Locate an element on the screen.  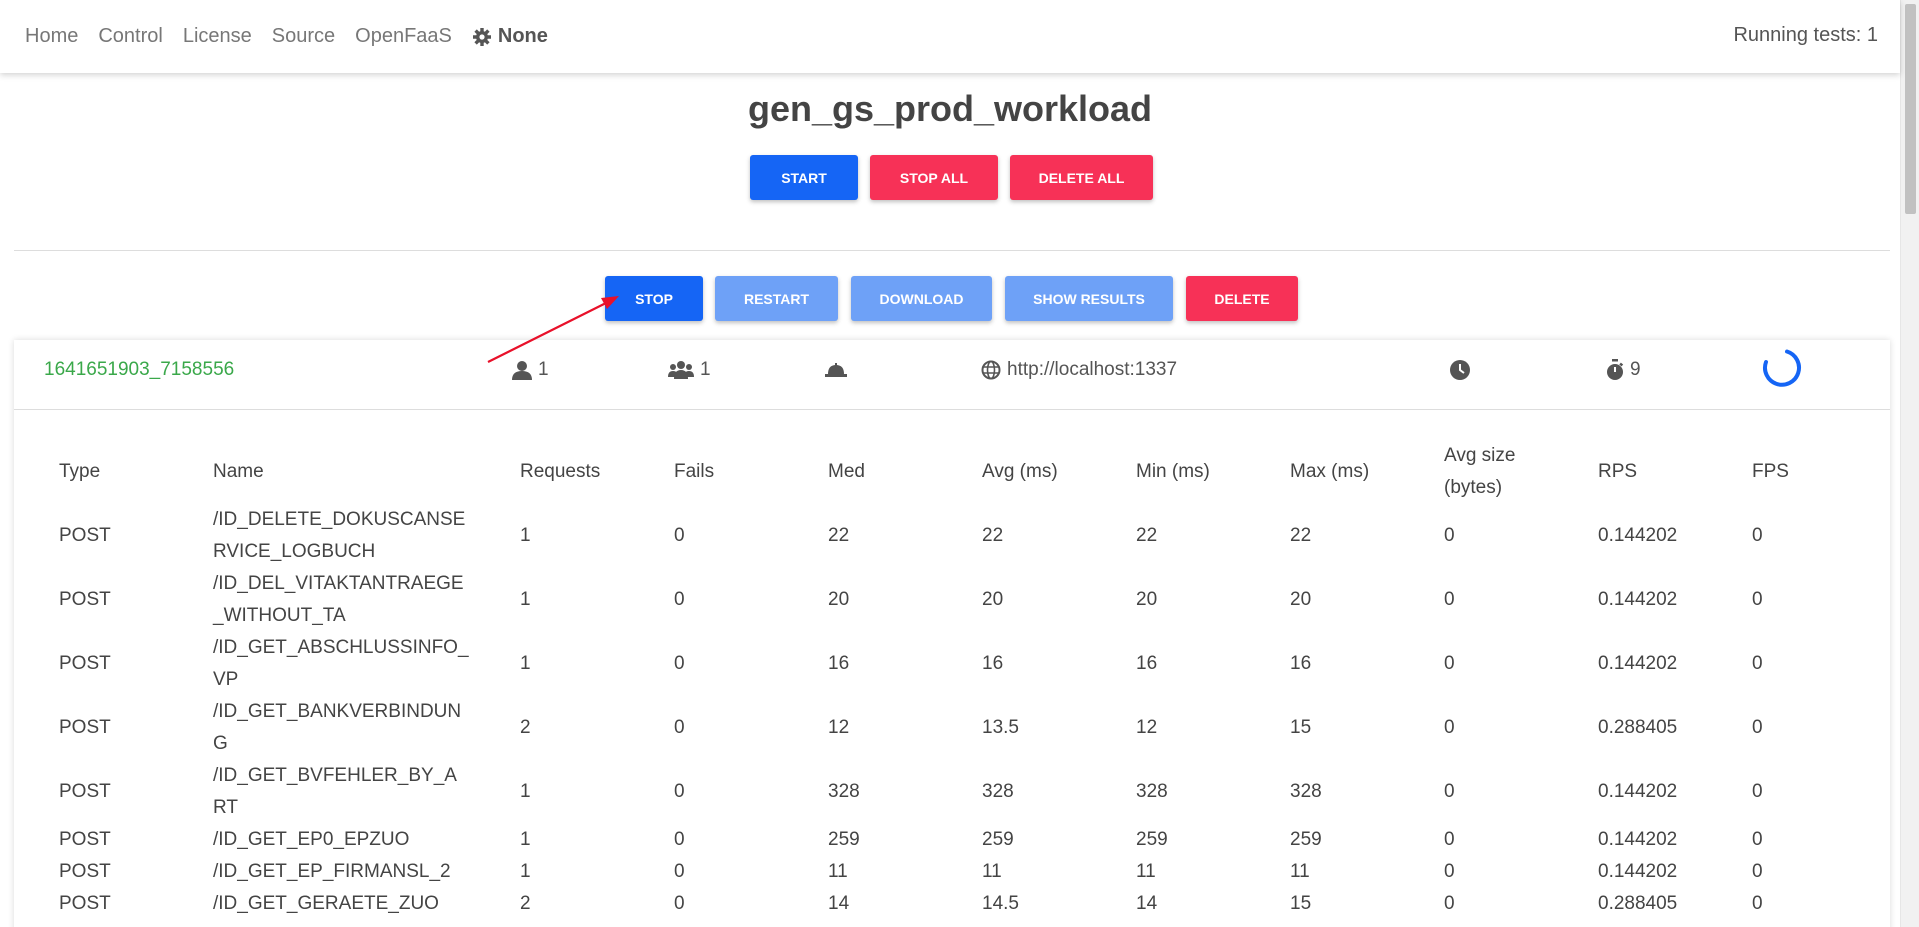
page-title: gen_gs_prod_workload is located at coordinates (950, 108).